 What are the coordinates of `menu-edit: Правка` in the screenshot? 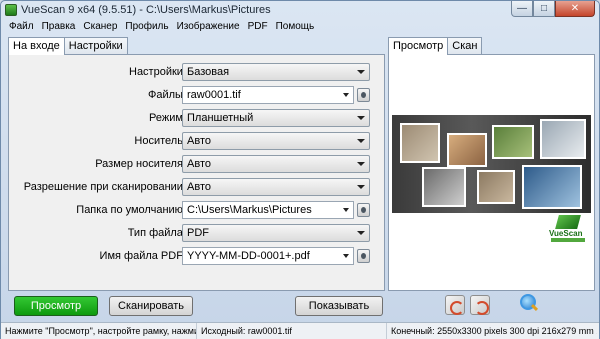 It's located at (59, 27).